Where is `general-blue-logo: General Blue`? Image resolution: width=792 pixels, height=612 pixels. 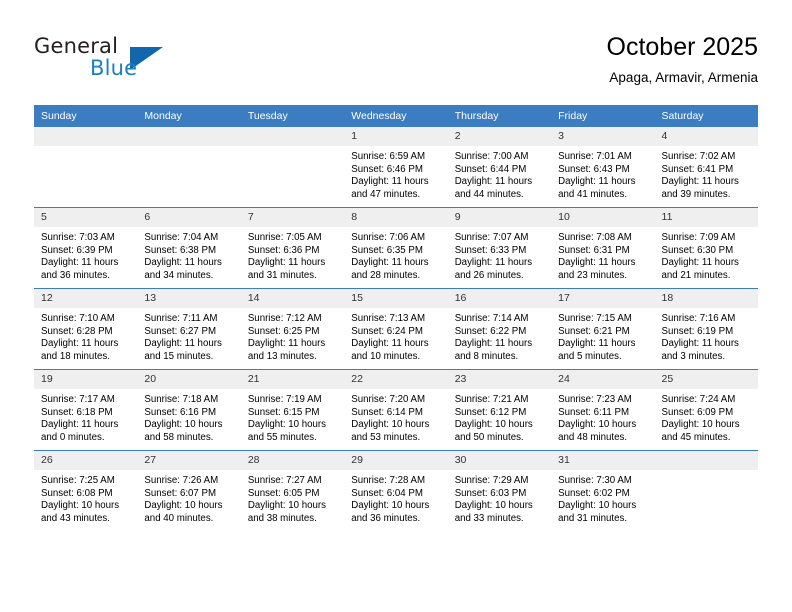
general-blue-logo: General Blue is located at coordinates (144, 59).